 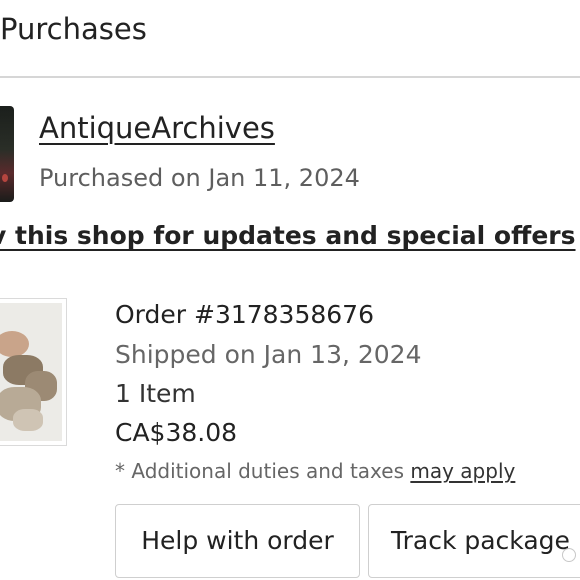 I want to click on purchase-date: Purchased on Jan 11, 2024, so click(x=199, y=178).